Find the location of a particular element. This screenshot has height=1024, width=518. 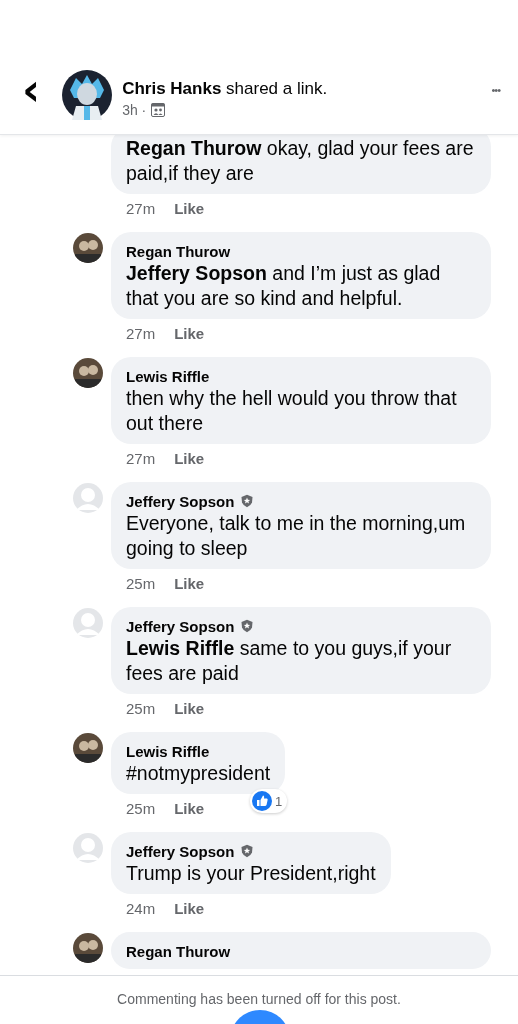

comment-text: Jeffery Sopson and I’m just as glad that you are so kind and helpful. is located at coordinates (284, 286).